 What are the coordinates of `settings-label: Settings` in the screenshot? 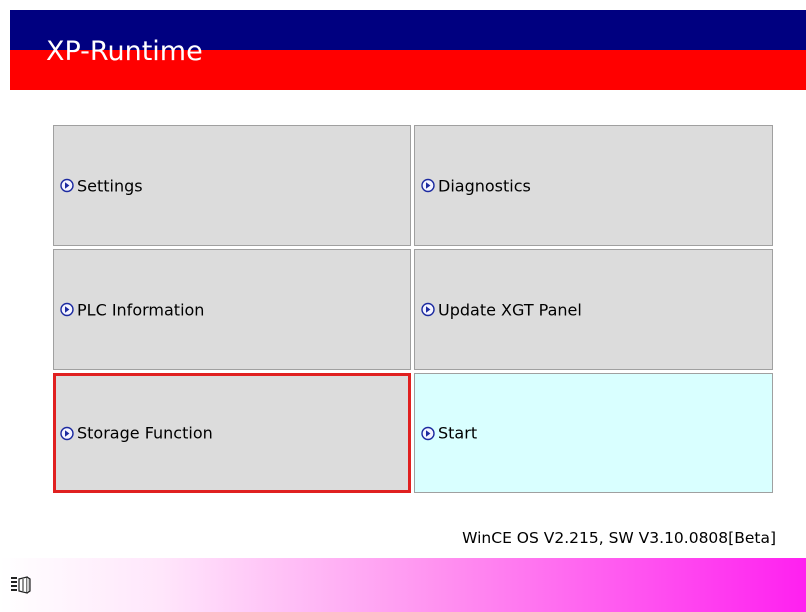 It's located at (110, 185).